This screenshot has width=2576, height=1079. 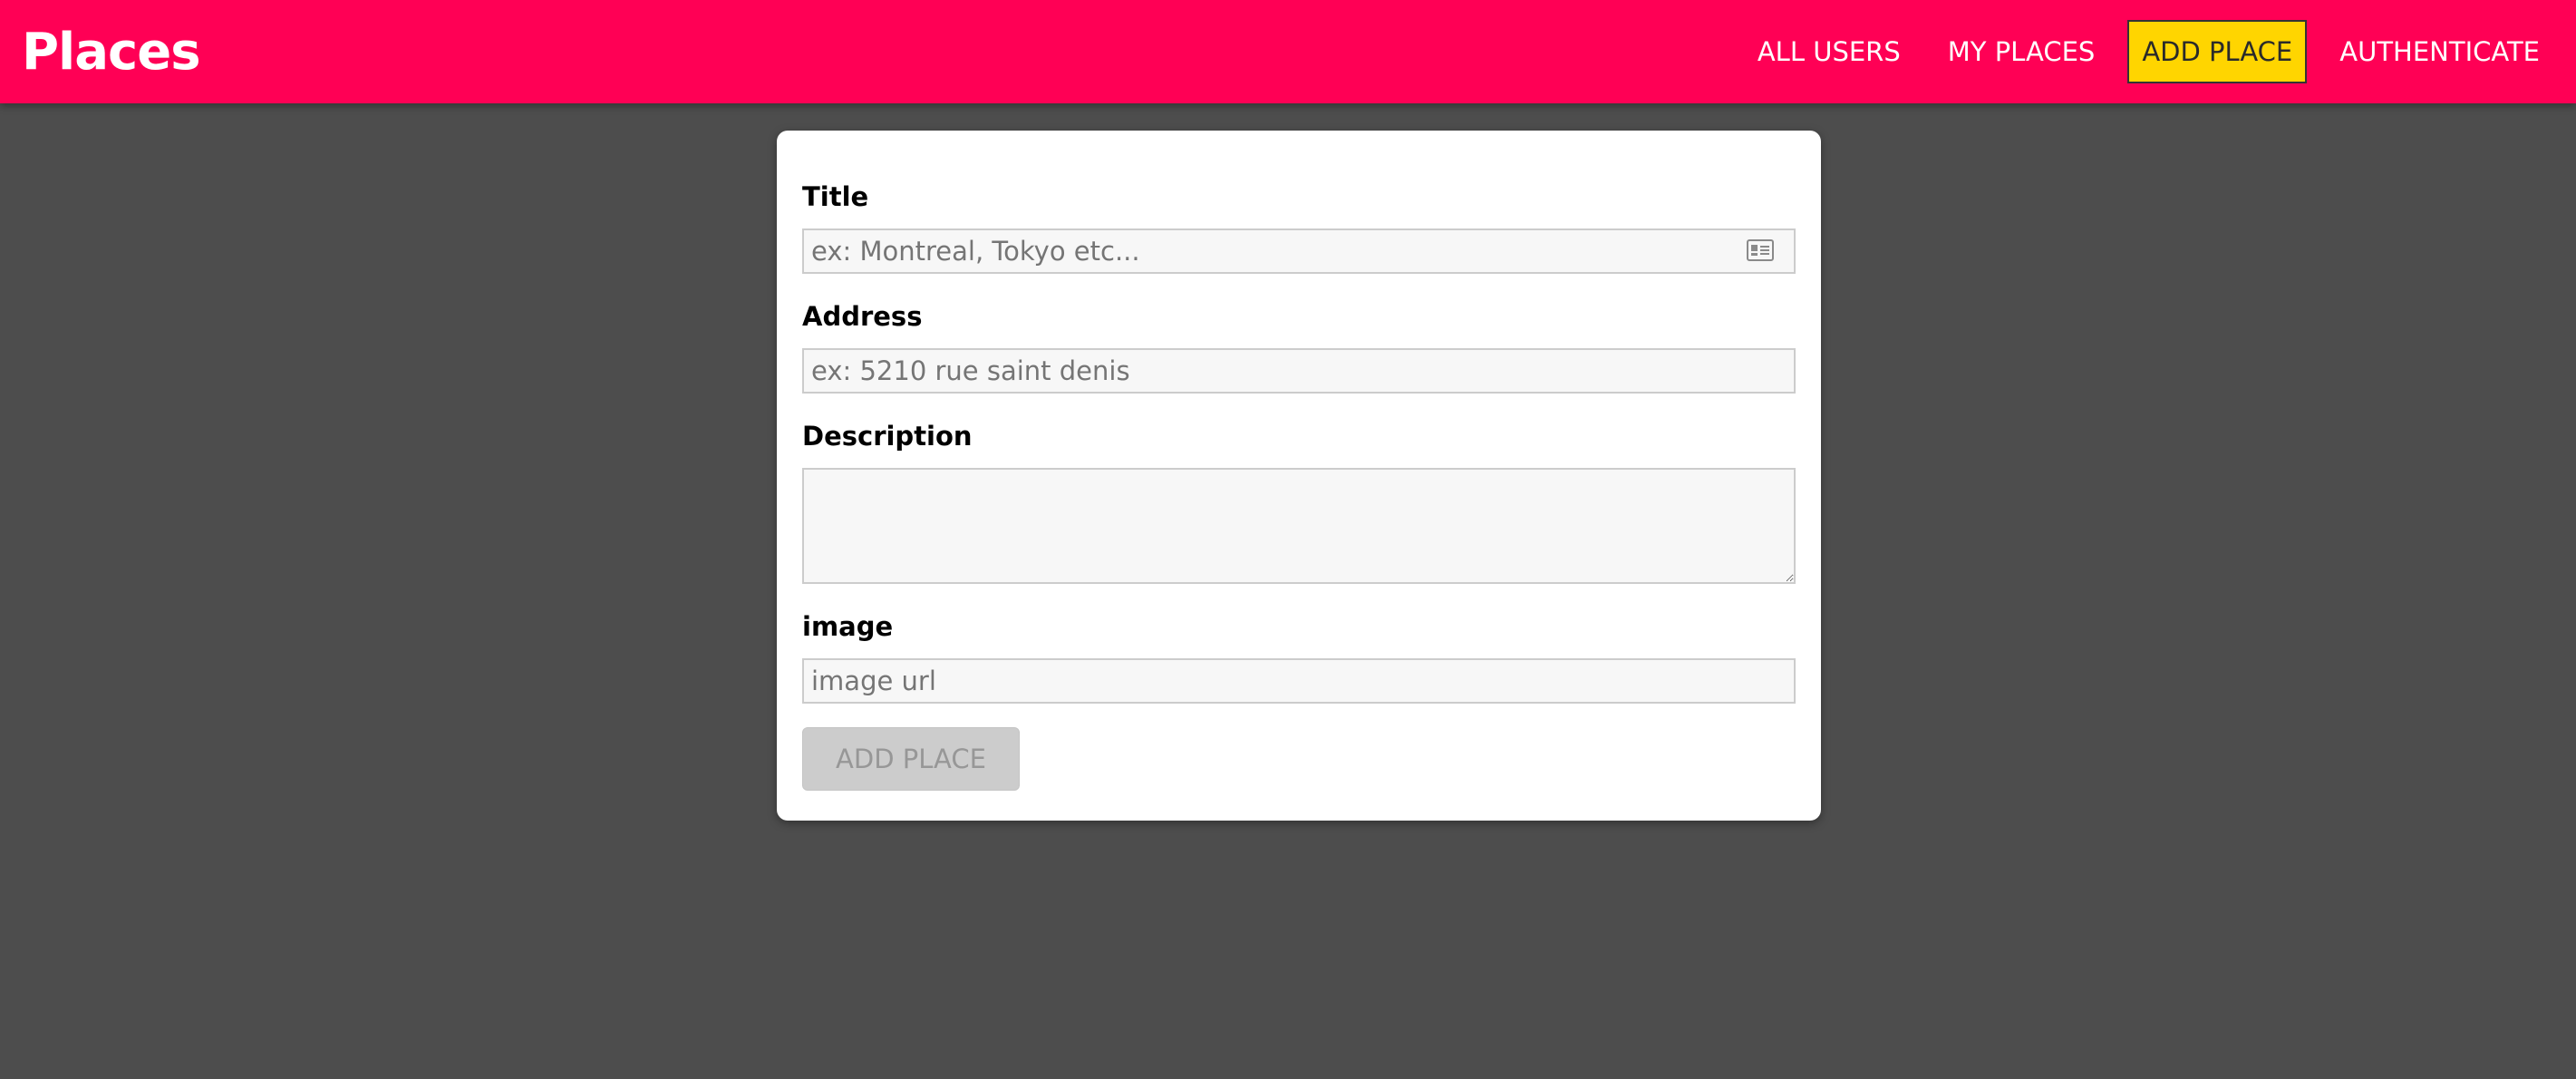 What do you see at coordinates (1299, 681) in the screenshot?
I see `image-url-input` at bounding box center [1299, 681].